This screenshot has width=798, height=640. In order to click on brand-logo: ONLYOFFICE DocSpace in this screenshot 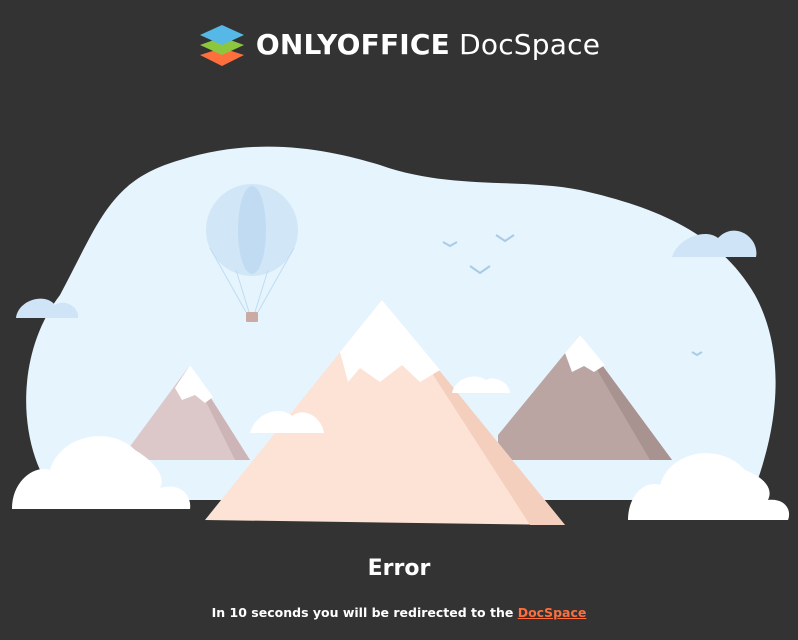, I will do `click(399, 45)`.